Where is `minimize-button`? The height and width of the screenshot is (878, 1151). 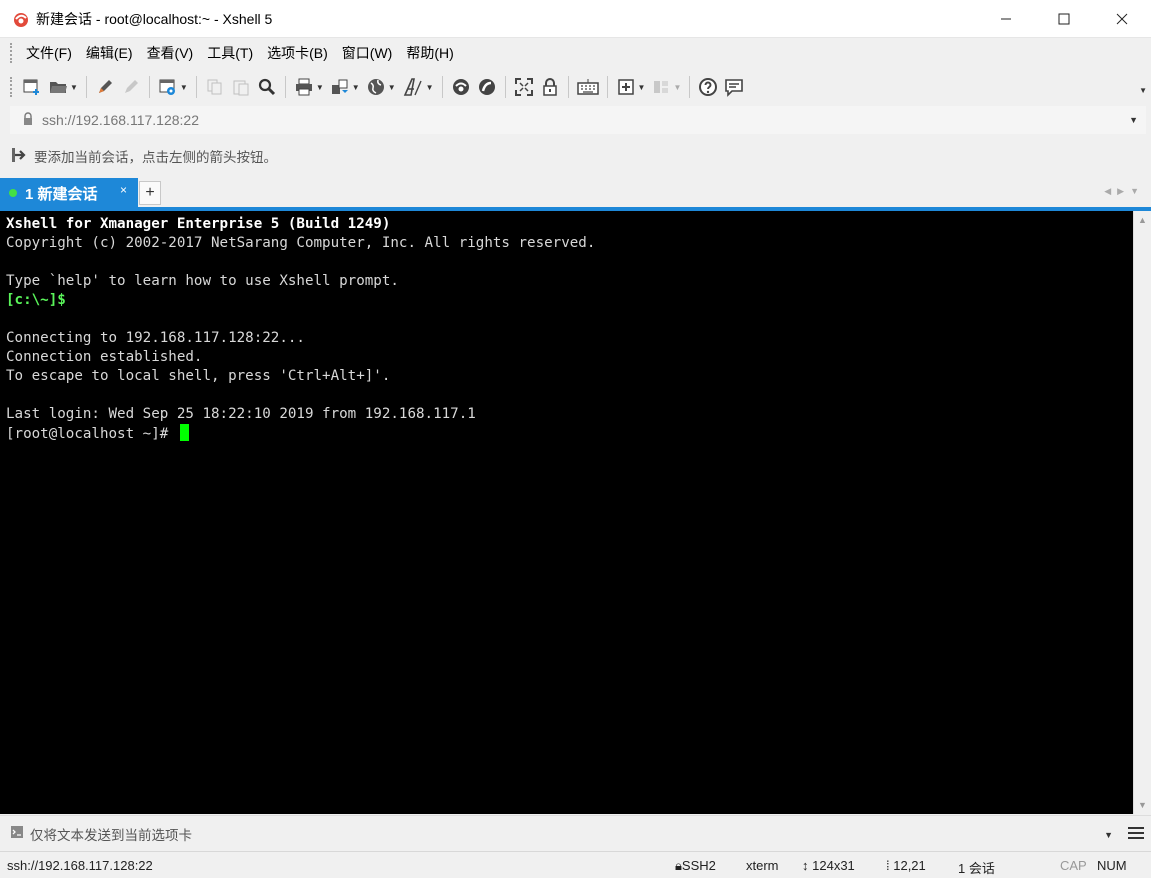
minimize-button is located at coordinates (1006, 19).